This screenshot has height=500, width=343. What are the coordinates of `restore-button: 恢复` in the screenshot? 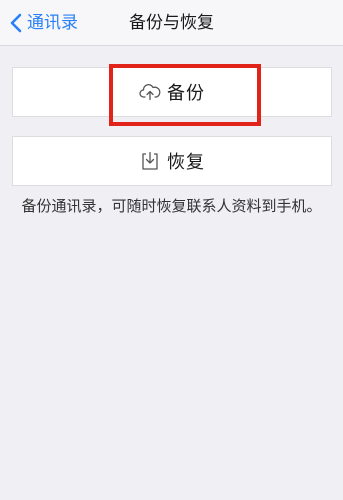 It's located at (172, 161).